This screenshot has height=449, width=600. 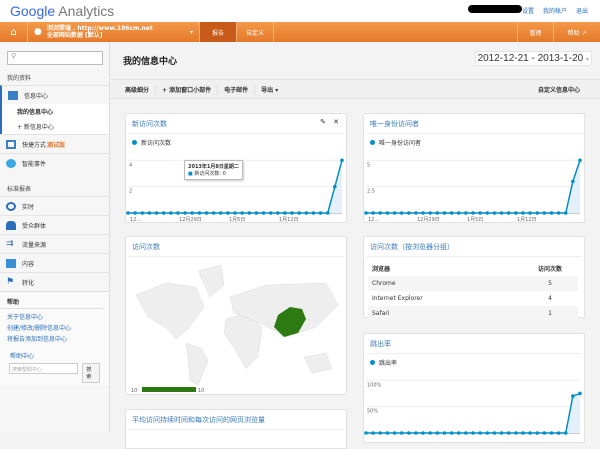 What do you see at coordinates (54, 281) in the screenshot?
I see `sidebar-item-conversions: ⚑ 转化` at bounding box center [54, 281].